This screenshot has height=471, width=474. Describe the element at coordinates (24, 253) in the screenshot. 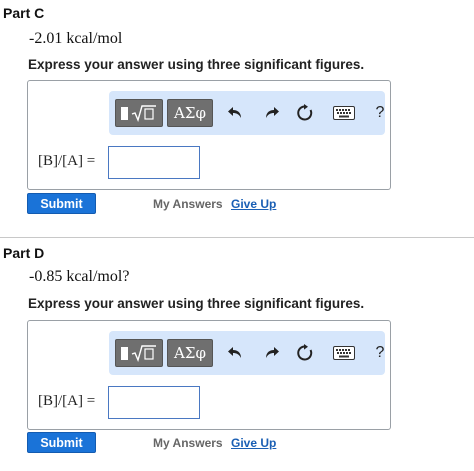

I see `part-title: Part D` at that location.